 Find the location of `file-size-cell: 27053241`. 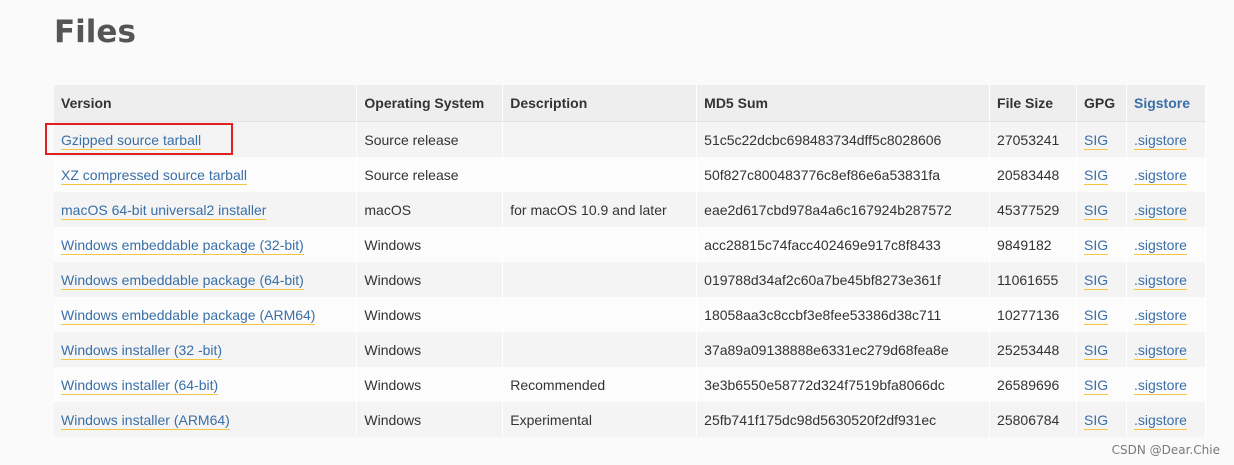

file-size-cell: 27053241 is located at coordinates (1028, 139).